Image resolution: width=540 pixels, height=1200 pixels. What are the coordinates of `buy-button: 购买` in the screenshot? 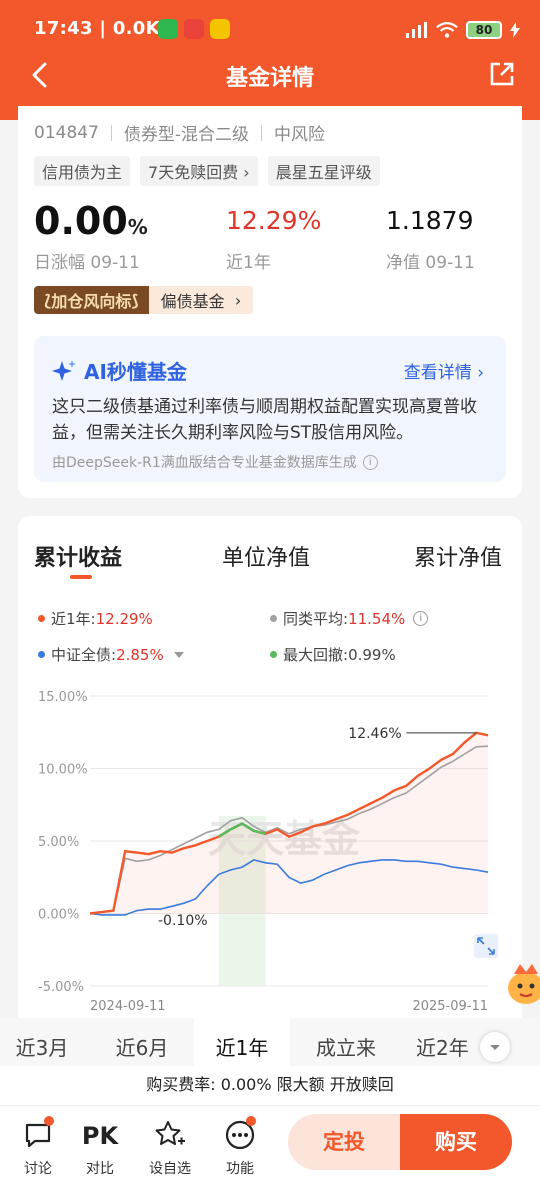 It's located at (456, 1142).